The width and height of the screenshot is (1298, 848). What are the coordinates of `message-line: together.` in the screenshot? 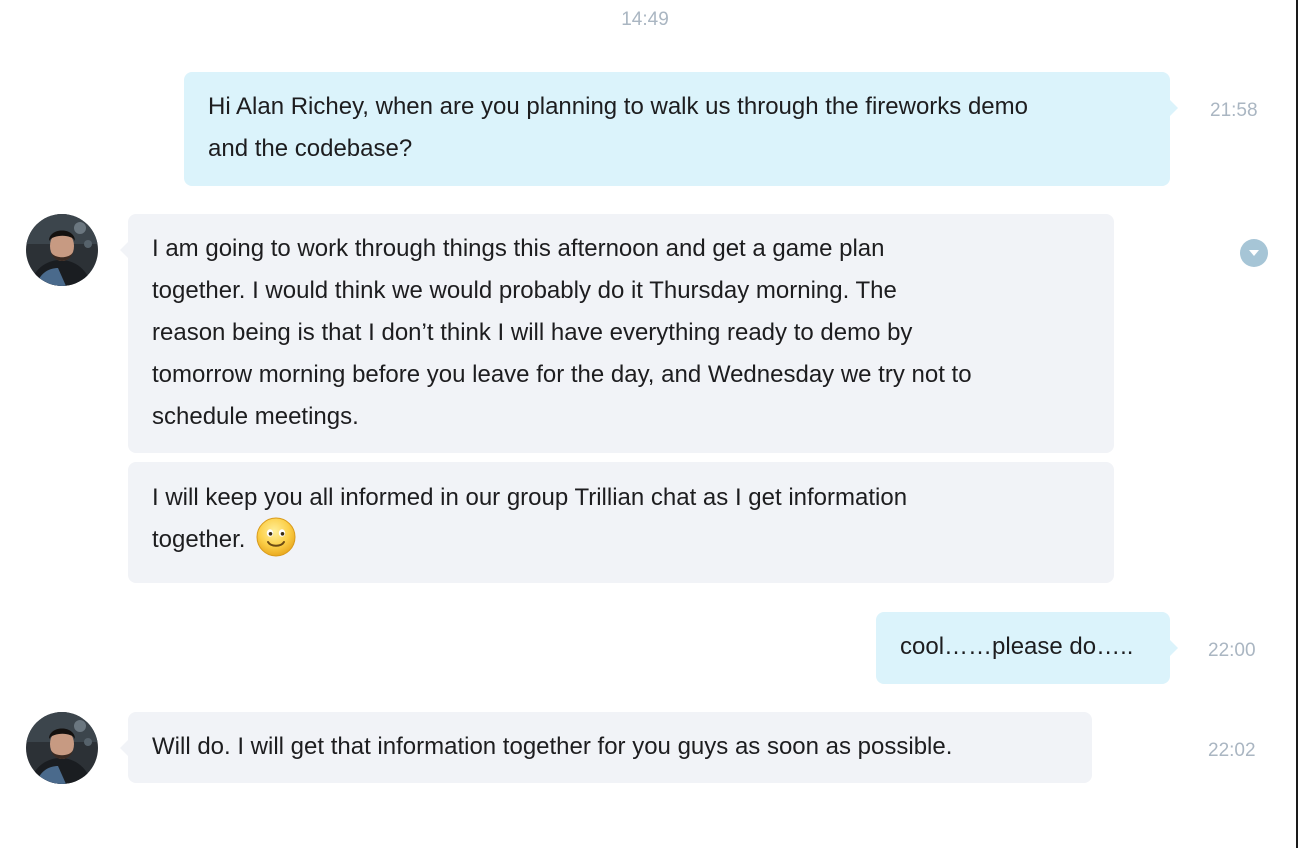 It's located at (199, 539).